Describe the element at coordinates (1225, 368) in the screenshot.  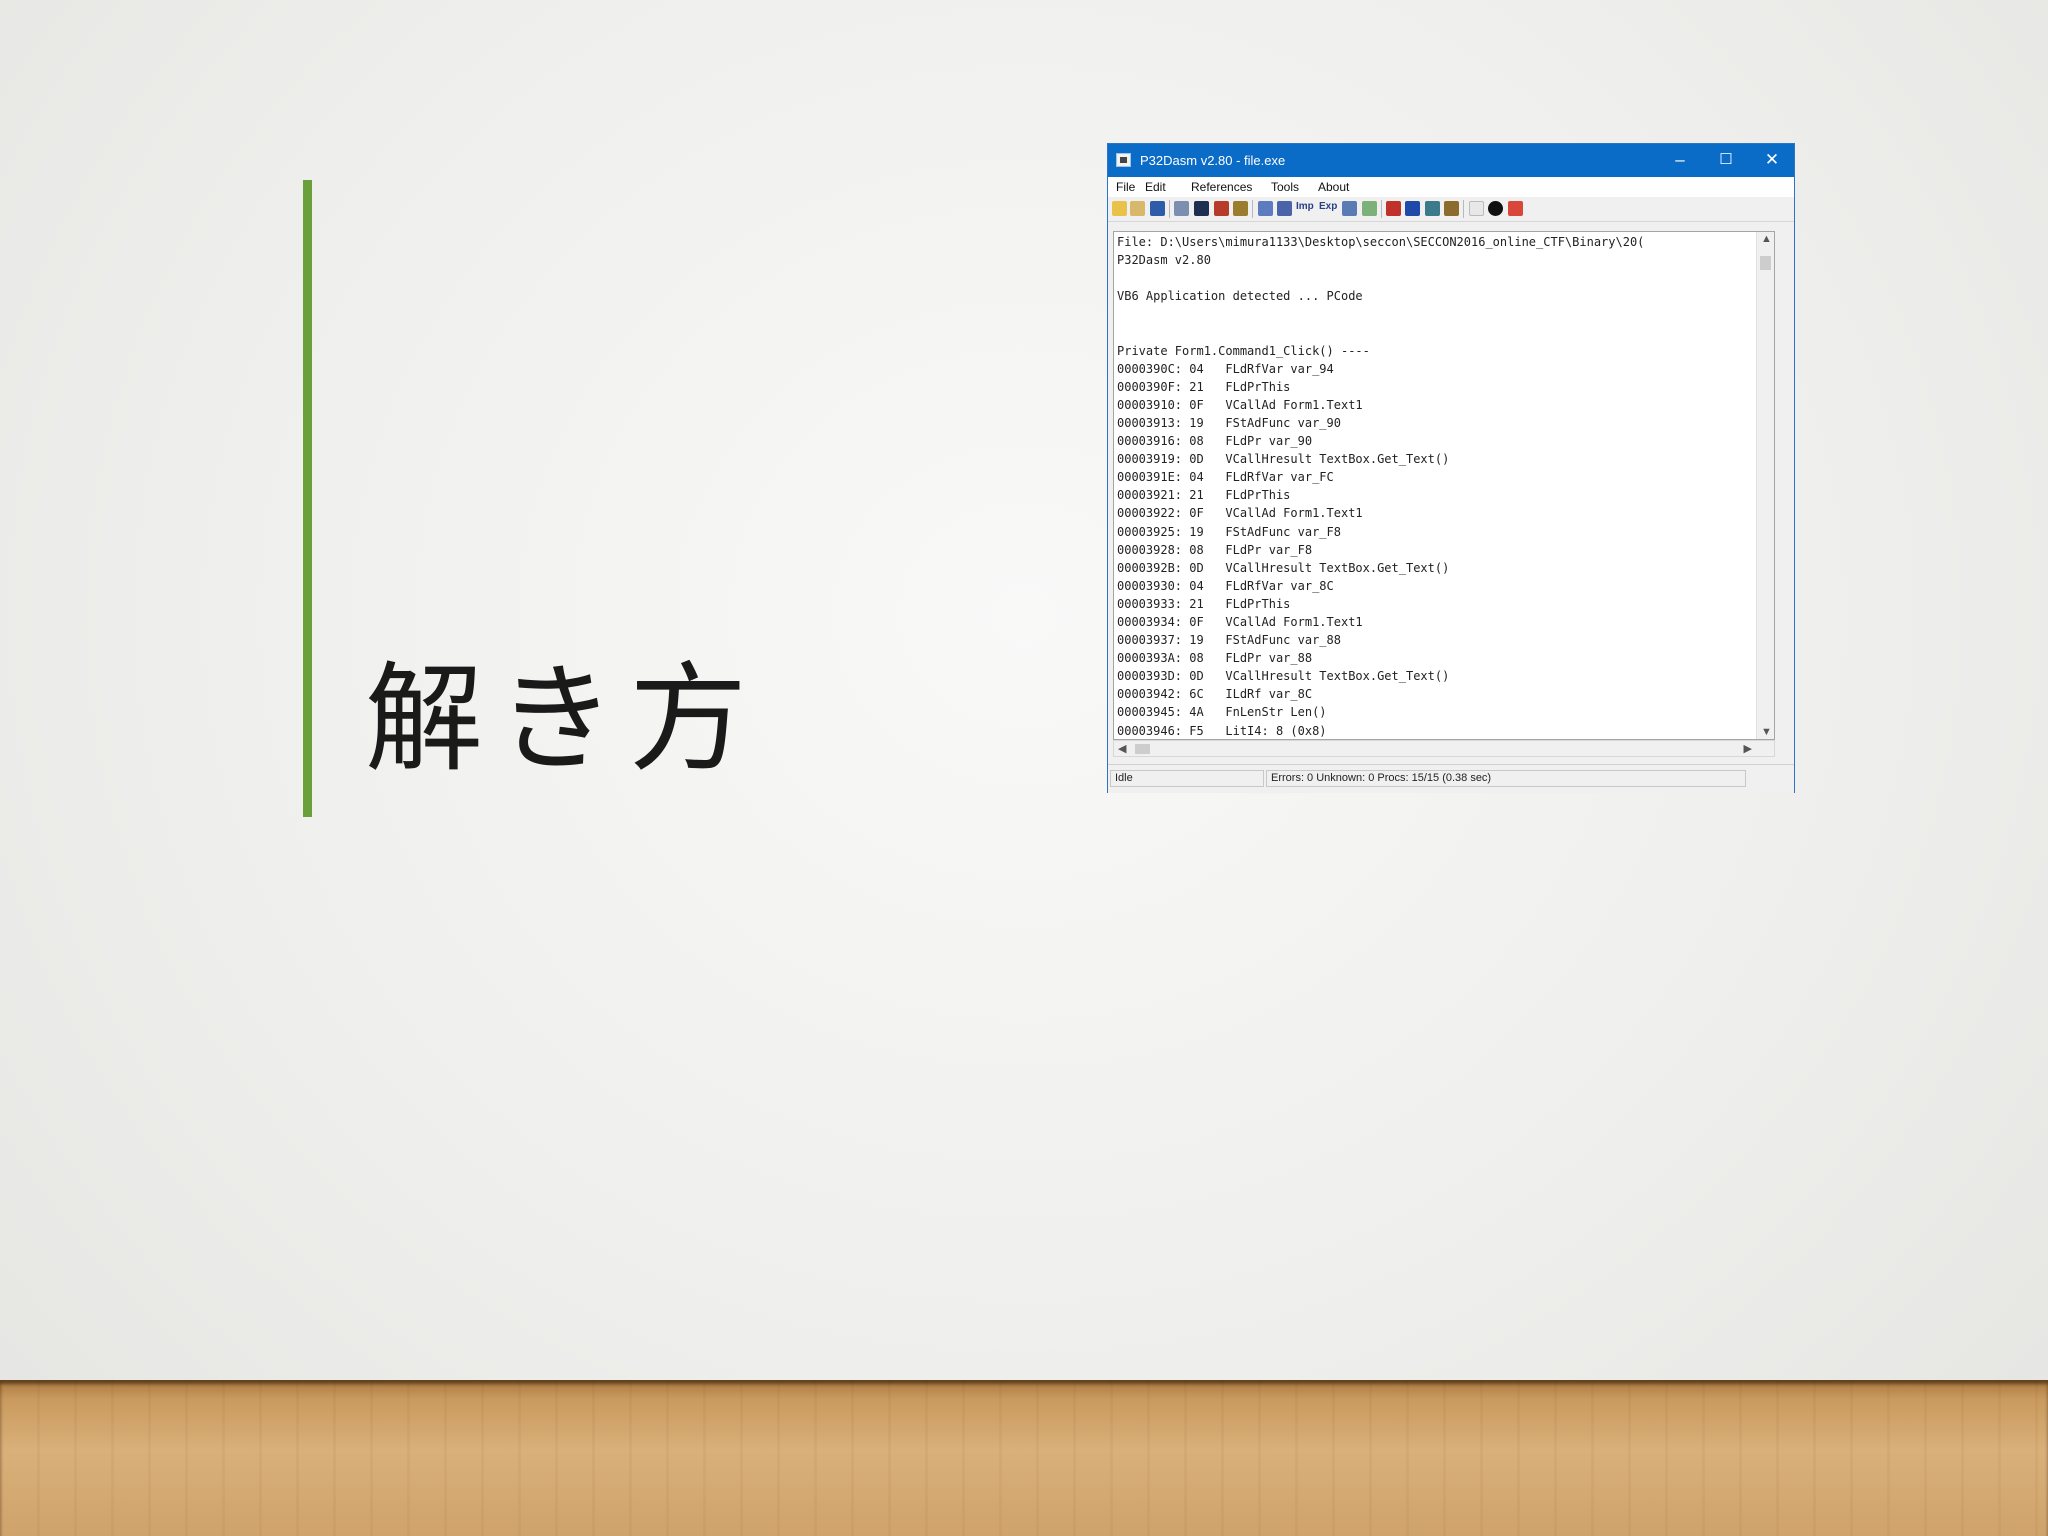
I see `code-line: 0000390C: 04 FLdRfVar var_94` at that location.